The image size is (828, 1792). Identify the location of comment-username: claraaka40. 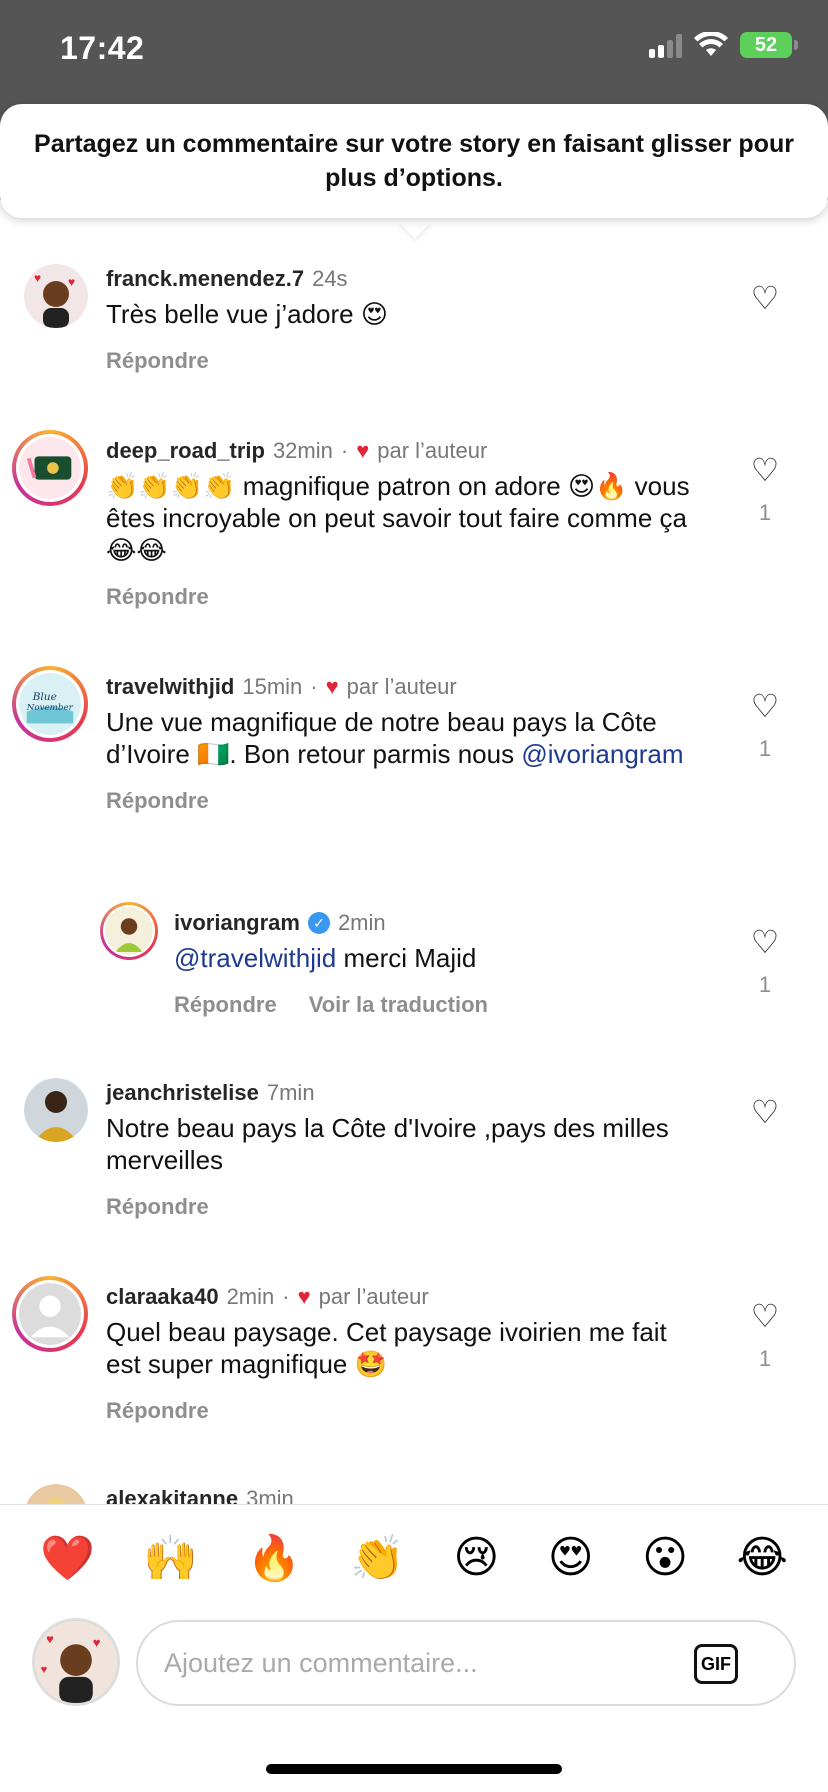
(162, 1297).